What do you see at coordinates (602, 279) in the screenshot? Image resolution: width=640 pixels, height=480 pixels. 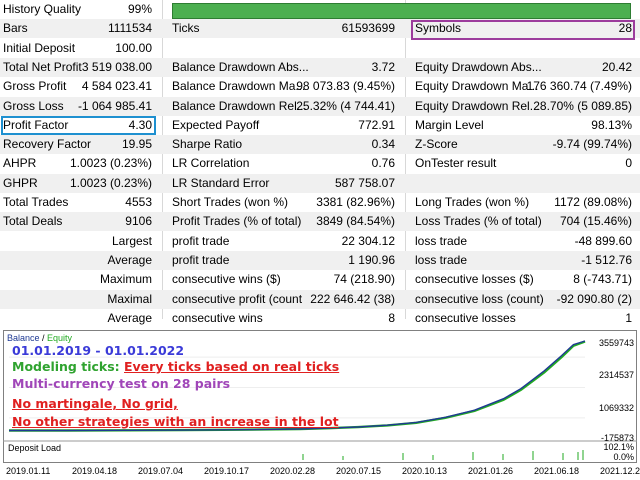 I see `stat-value: 8 (-743.71)` at bounding box center [602, 279].